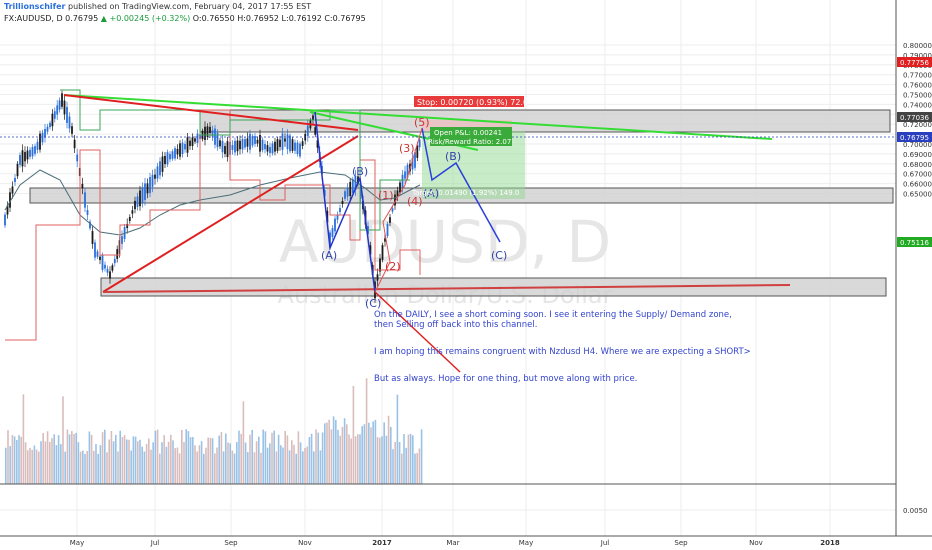 Image resolution: width=932 pixels, height=550 pixels. What do you see at coordinates (545, 121) in the screenshot?
I see `supply-zone-upper` at bounding box center [545, 121].